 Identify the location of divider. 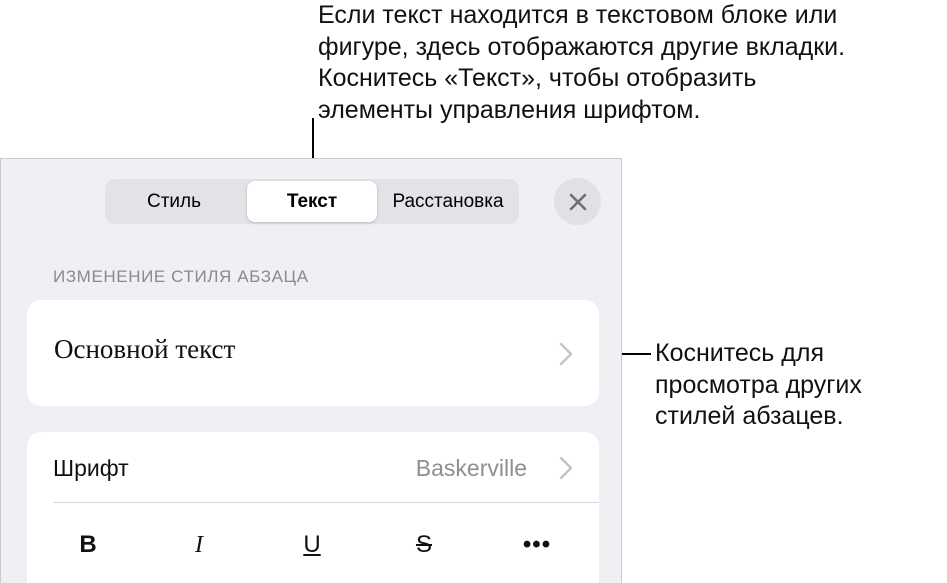
(326, 502).